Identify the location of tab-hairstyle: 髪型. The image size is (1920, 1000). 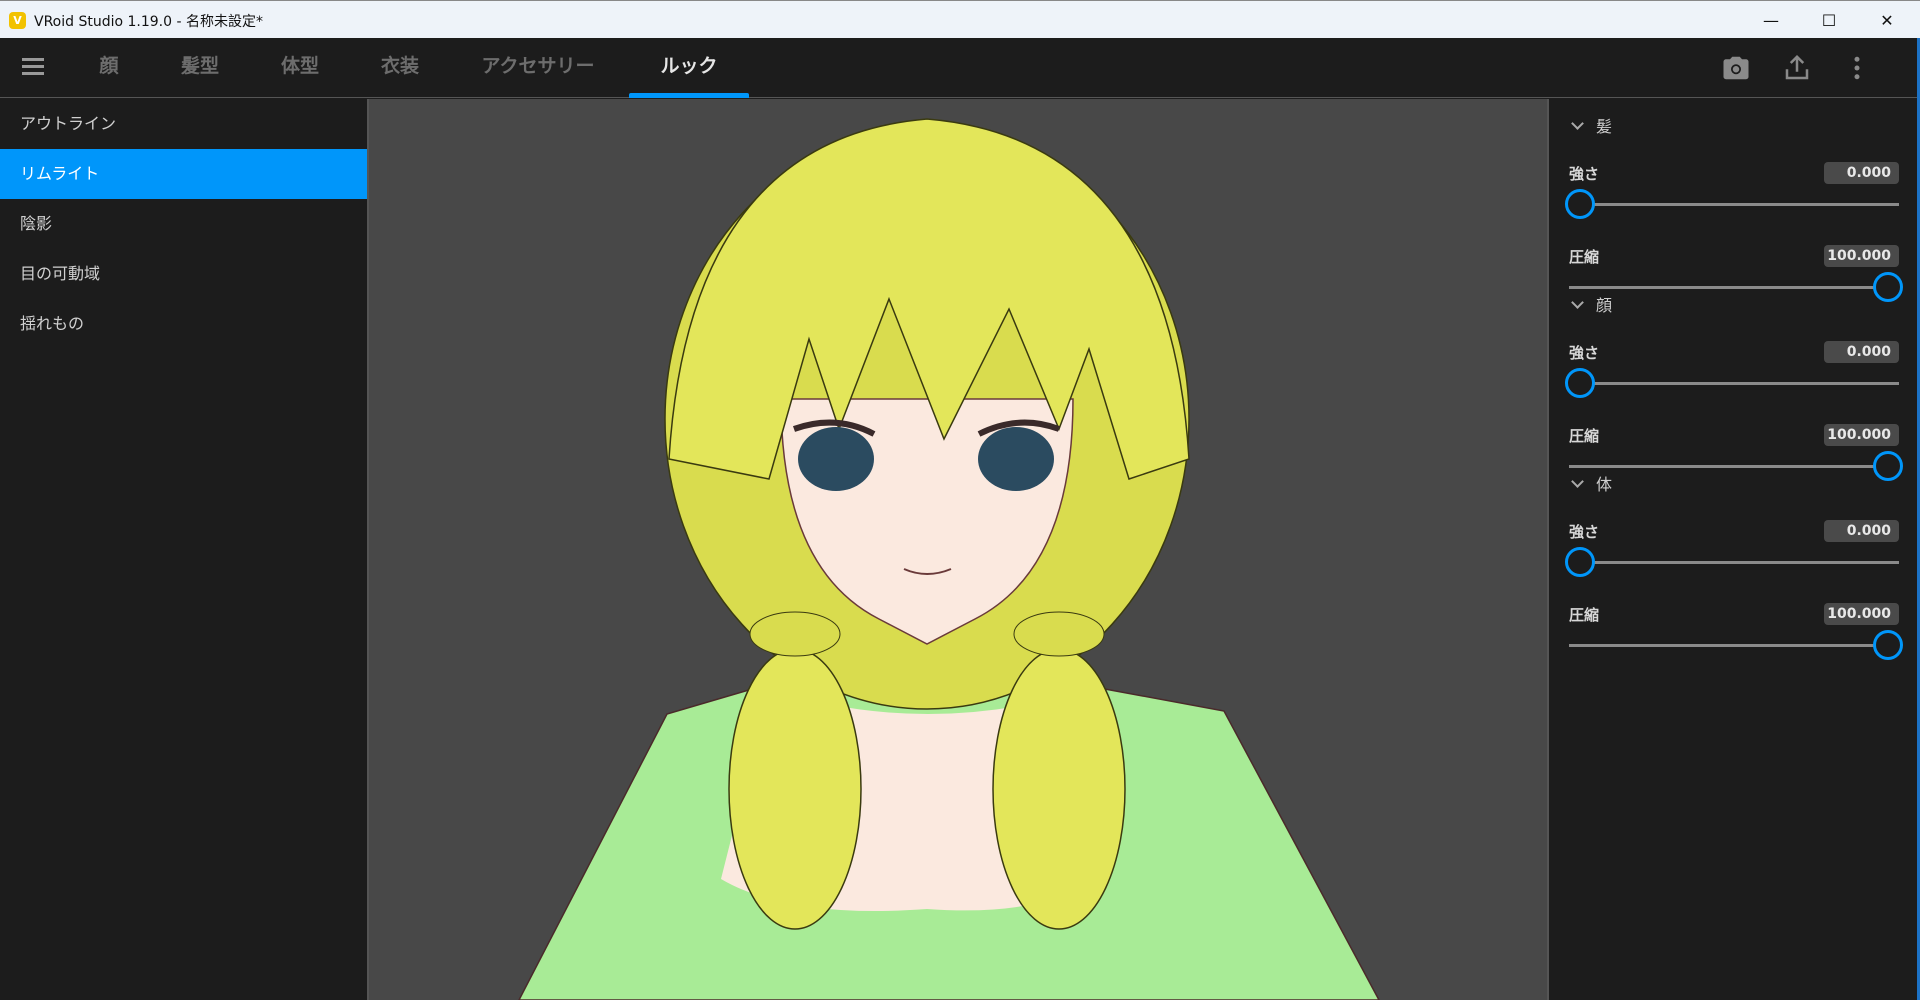
(200, 68).